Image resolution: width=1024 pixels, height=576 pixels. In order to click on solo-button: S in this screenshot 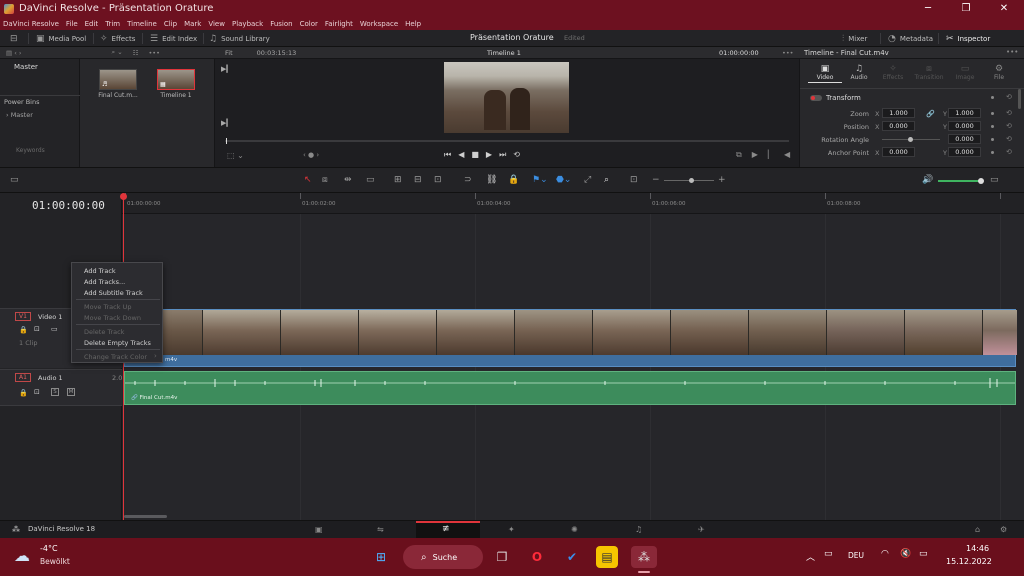, I will do `click(55, 392)`.